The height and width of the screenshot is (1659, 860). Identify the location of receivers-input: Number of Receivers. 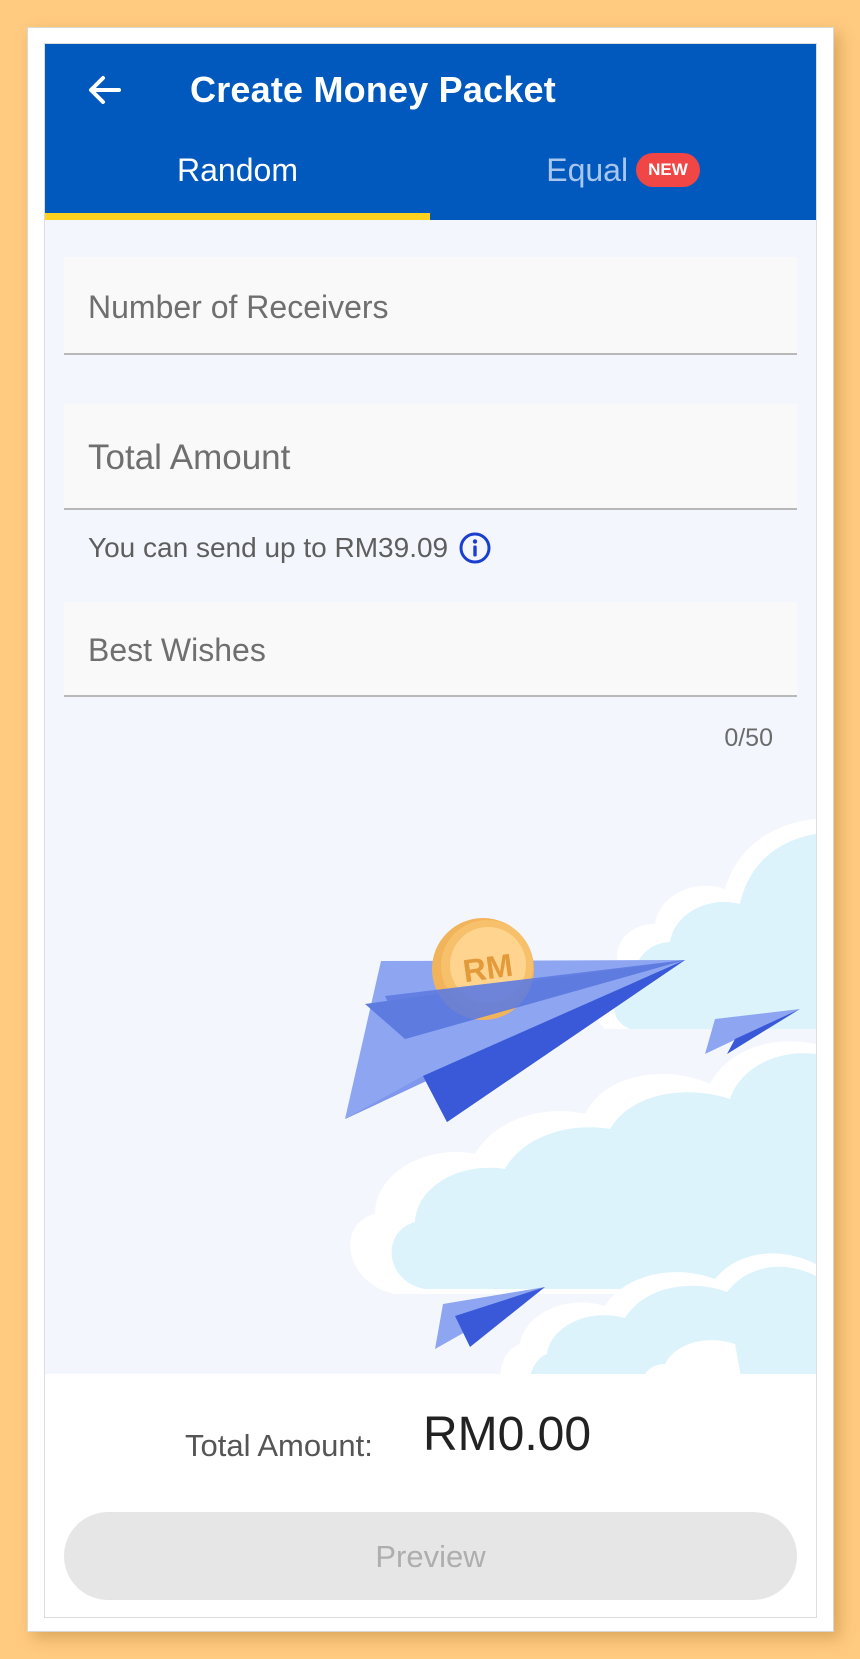
(430, 306).